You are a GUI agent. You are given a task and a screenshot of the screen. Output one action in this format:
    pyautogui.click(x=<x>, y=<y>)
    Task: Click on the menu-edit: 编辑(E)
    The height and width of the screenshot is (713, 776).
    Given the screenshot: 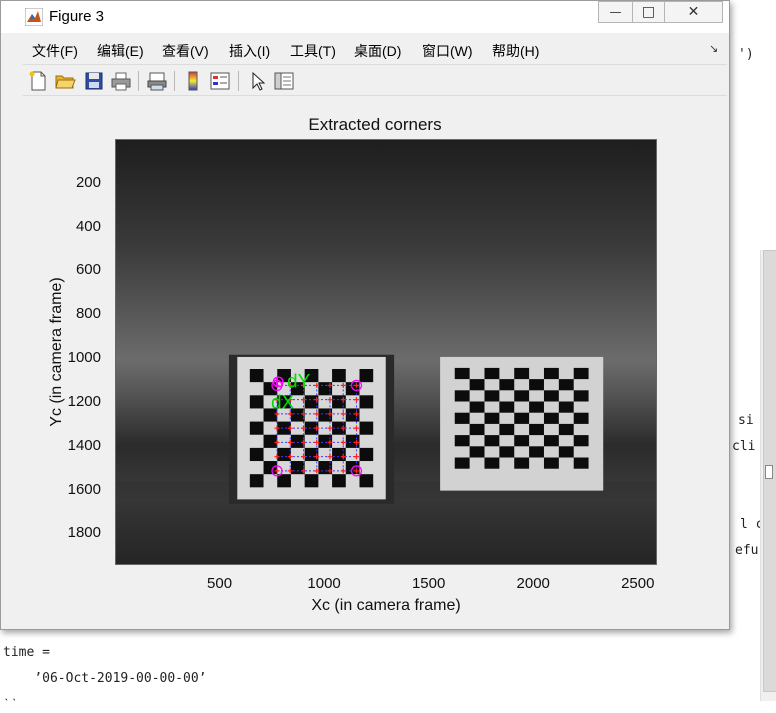 What is the action you would take?
    pyautogui.click(x=120, y=51)
    